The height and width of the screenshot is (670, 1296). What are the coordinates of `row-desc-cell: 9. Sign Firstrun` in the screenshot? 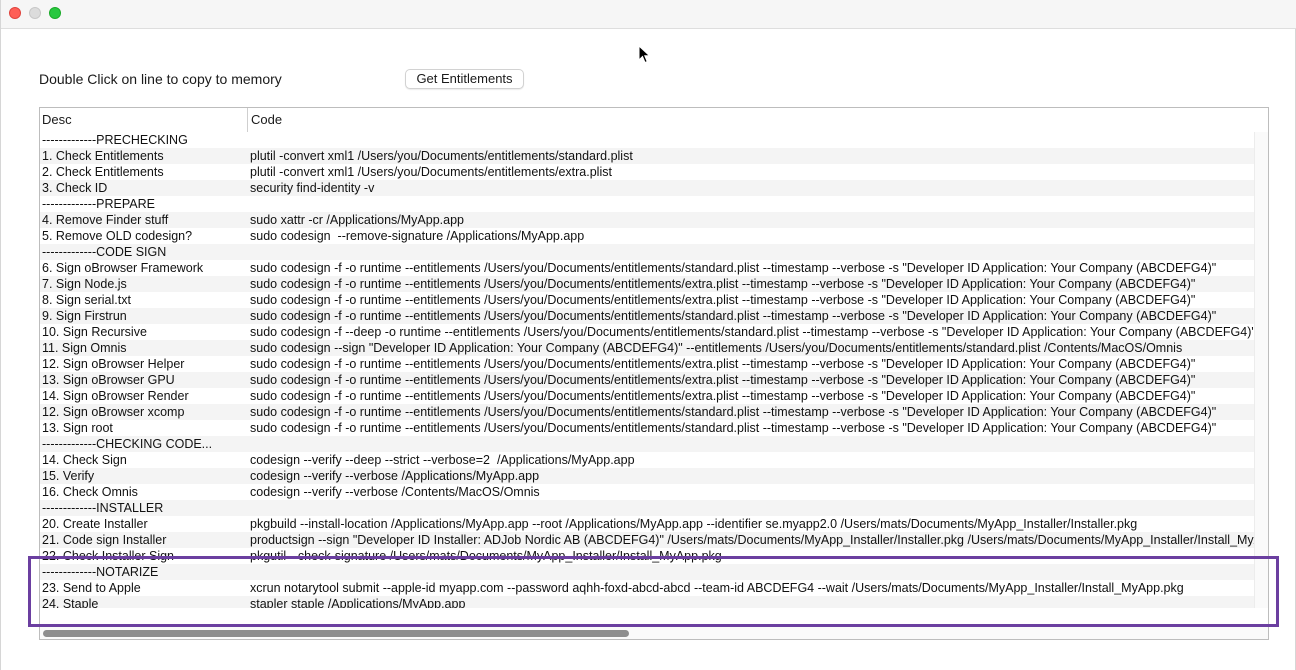 It's located at (84, 316).